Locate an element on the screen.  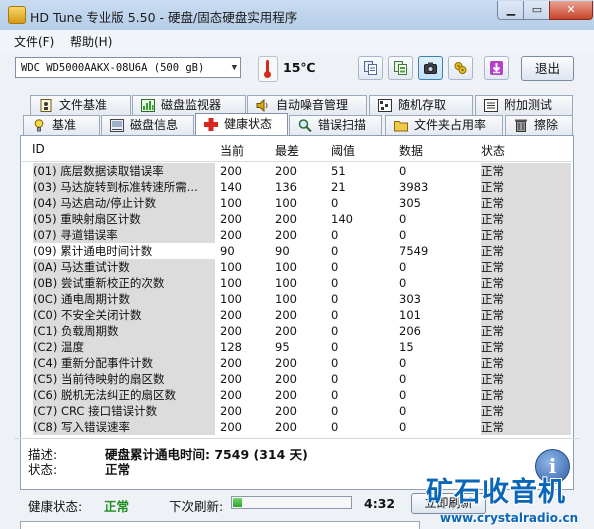
attribute-name-cell: (07) 寻道错误率 is located at coordinates (124, 235).